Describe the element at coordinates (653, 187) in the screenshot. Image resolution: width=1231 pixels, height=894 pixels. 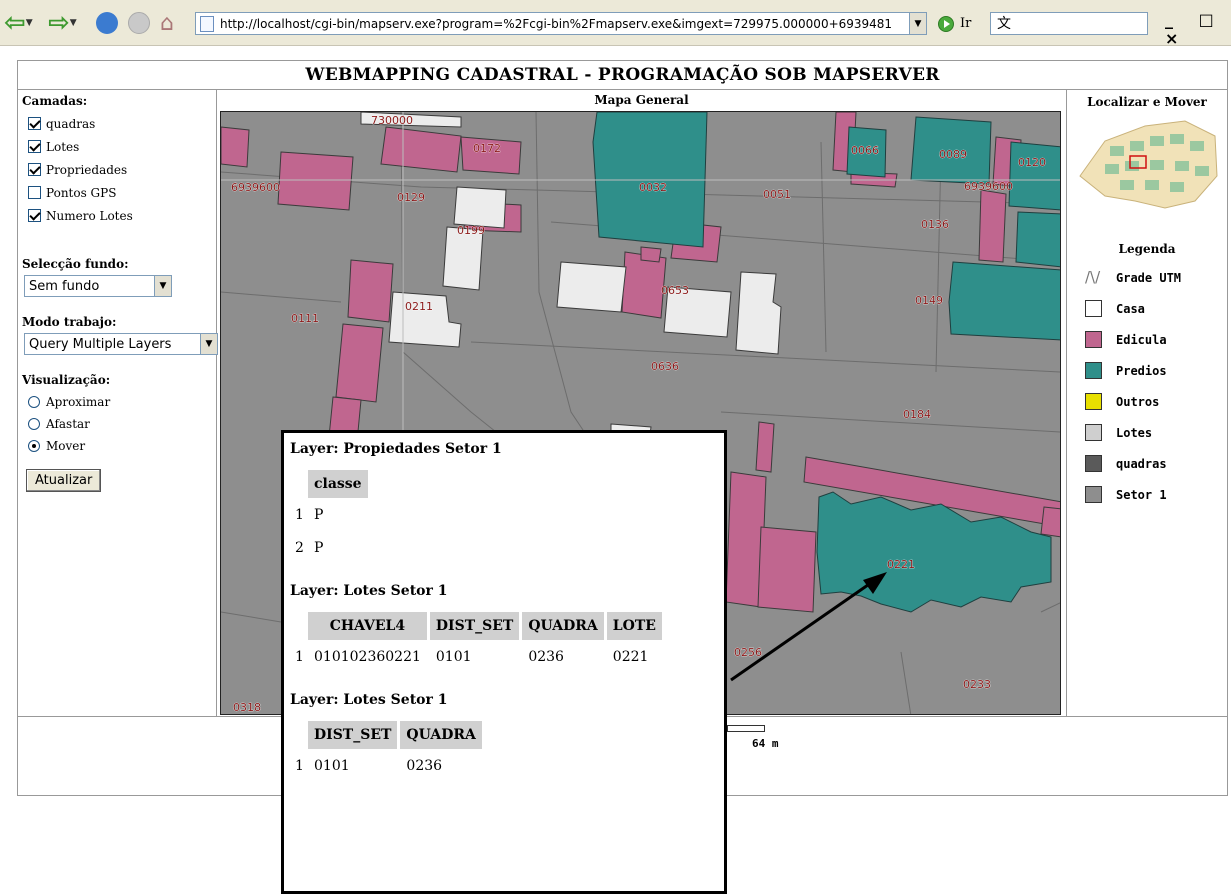
I see `map-label: 0032` at that location.